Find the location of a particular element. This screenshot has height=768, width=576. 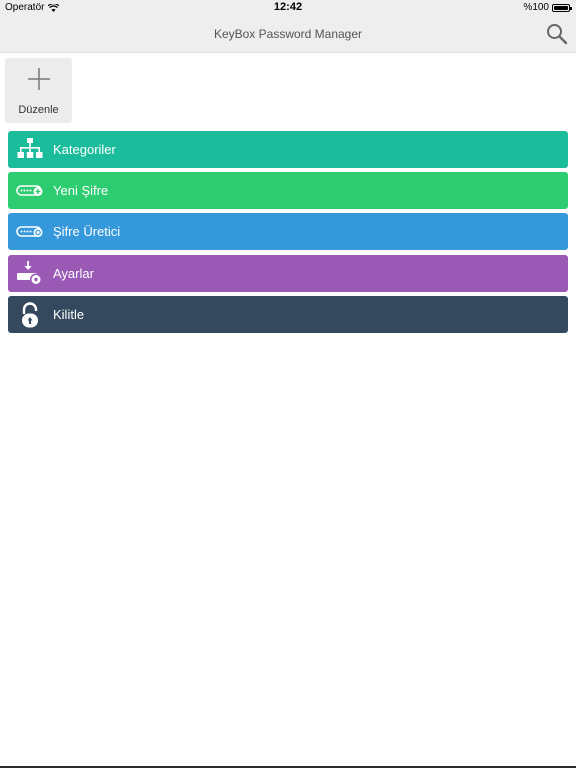

hierarchy-icon is located at coordinates (30, 148).